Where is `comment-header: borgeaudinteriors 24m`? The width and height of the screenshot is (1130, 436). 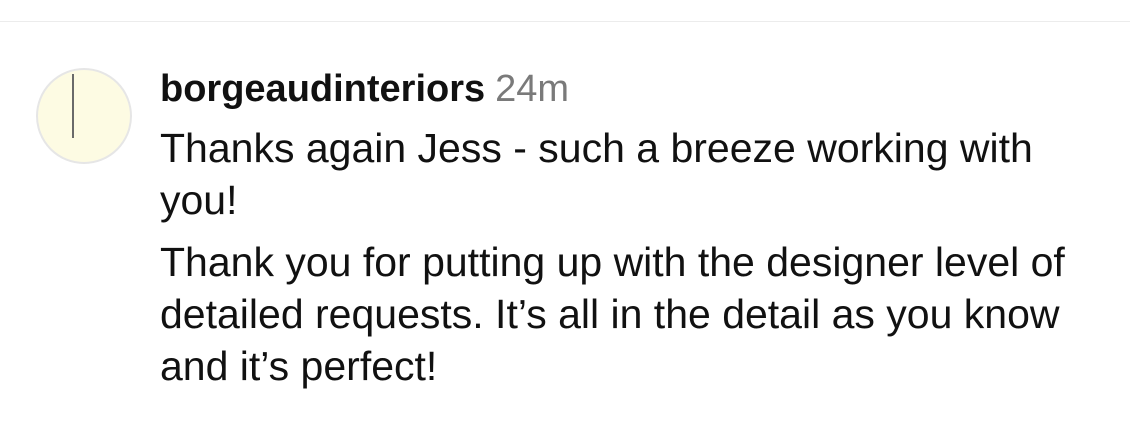
comment-header: borgeaudinteriors 24m is located at coordinates (640, 89).